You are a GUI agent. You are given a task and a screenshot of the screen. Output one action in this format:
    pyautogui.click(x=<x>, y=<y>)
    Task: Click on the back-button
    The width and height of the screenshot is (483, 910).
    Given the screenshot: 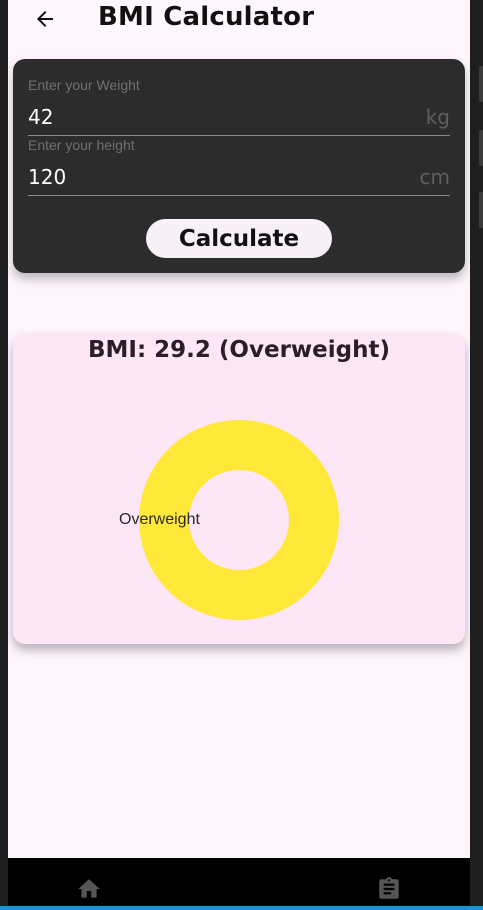 What is the action you would take?
    pyautogui.click(x=45, y=19)
    